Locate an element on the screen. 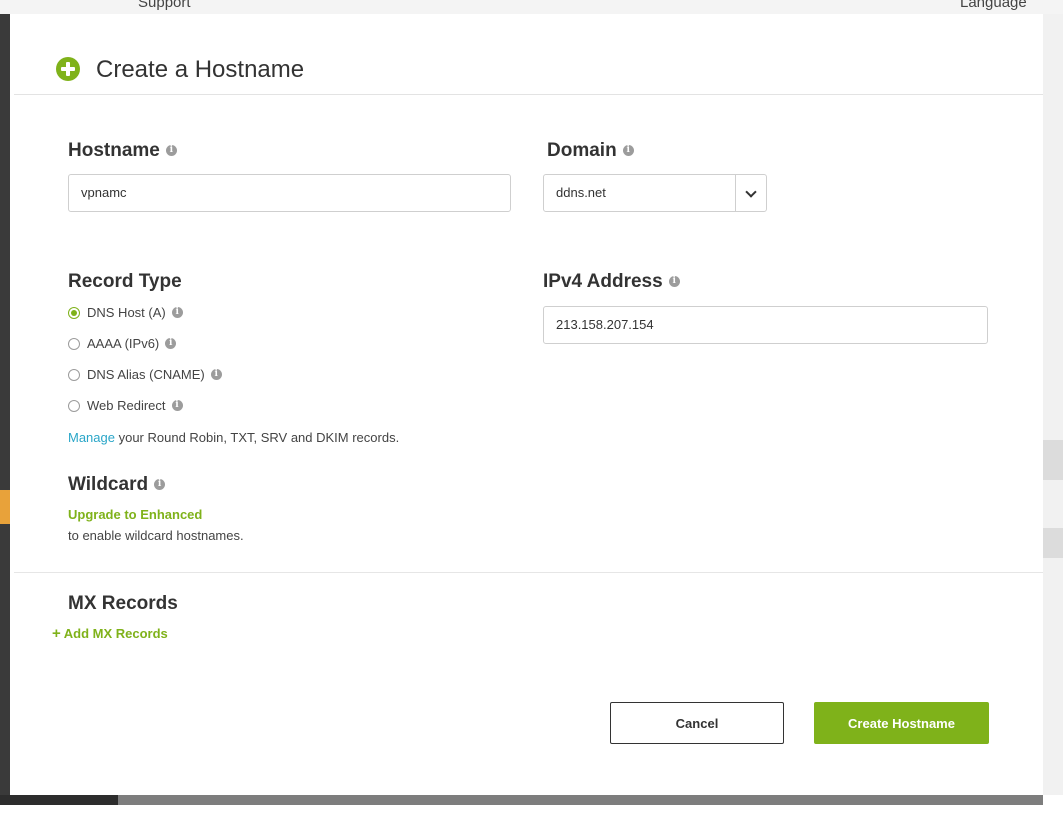  chevron-down-icon is located at coordinates (750, 193).